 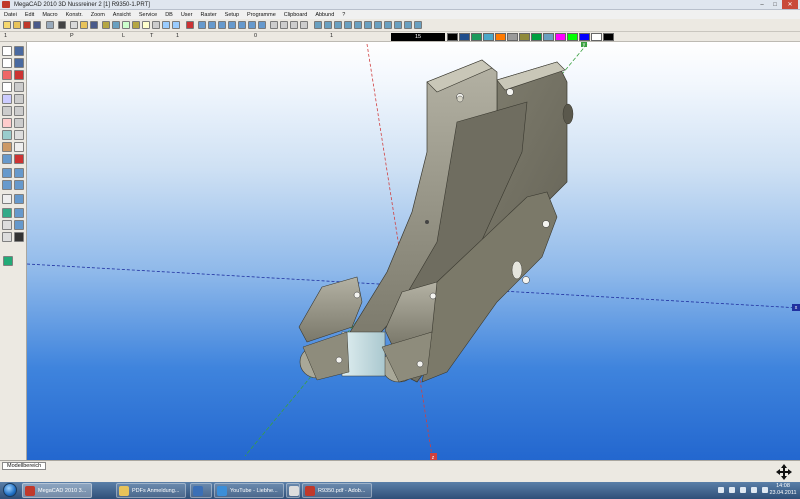 What do you see at coordinates (19, 199) in the screenshot?
I see `parts-icon` at bounding box center [19, 199].